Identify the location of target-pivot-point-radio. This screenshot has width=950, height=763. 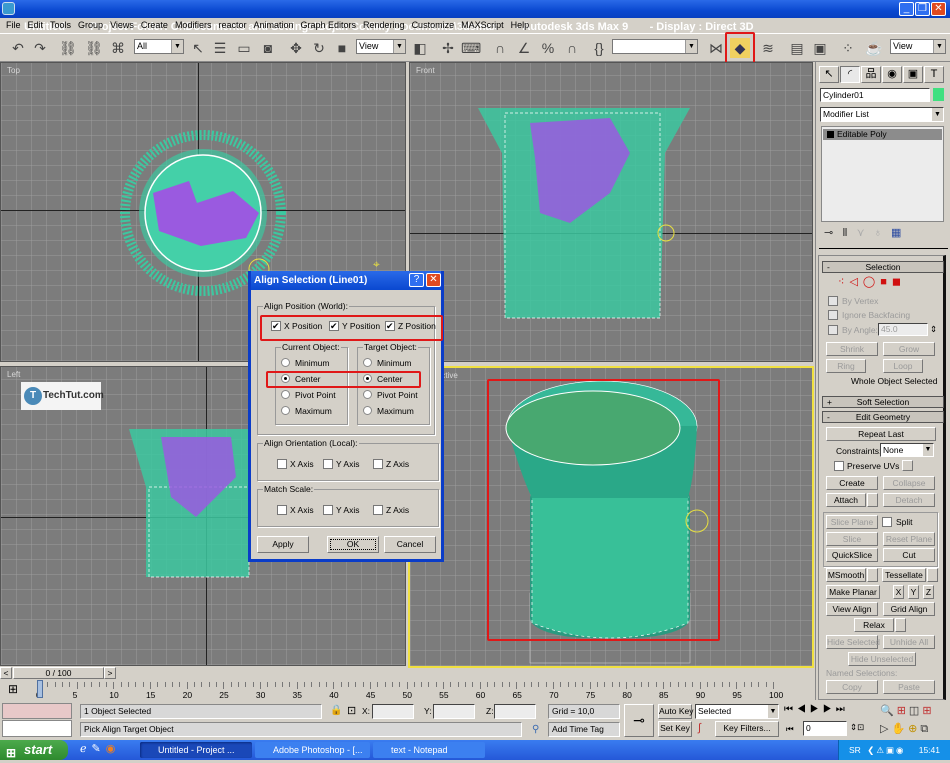
(367, 394).